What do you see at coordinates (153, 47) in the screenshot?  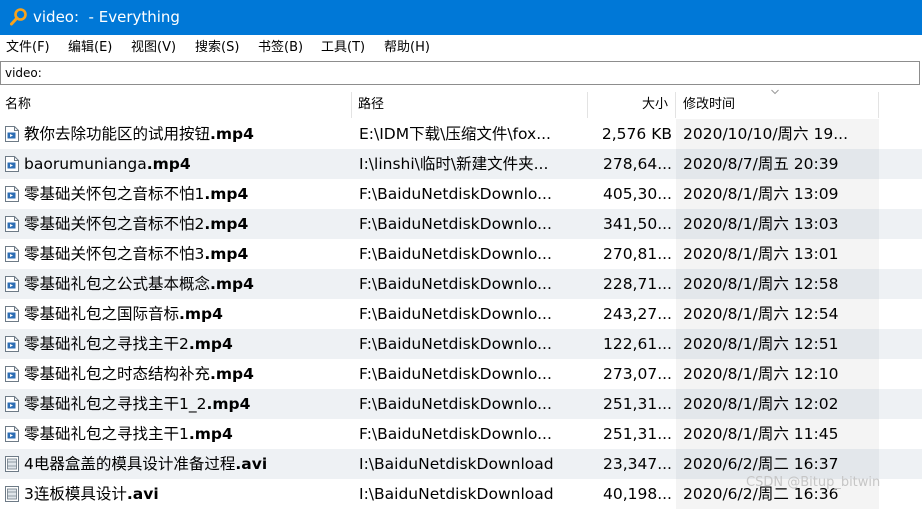 I see `menu-view: 视图(V)` at bounding box center [153, 47].